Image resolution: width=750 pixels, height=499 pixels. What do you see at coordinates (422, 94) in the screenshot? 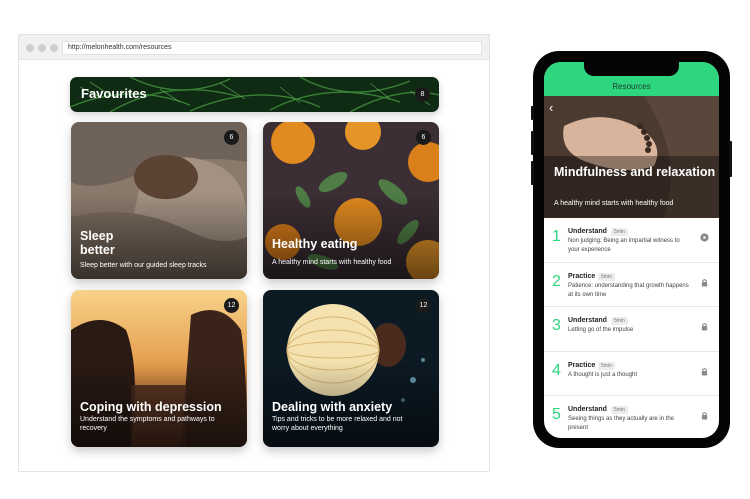
I see `favourites-count-badge: 8` at bounding box center [422, 94].